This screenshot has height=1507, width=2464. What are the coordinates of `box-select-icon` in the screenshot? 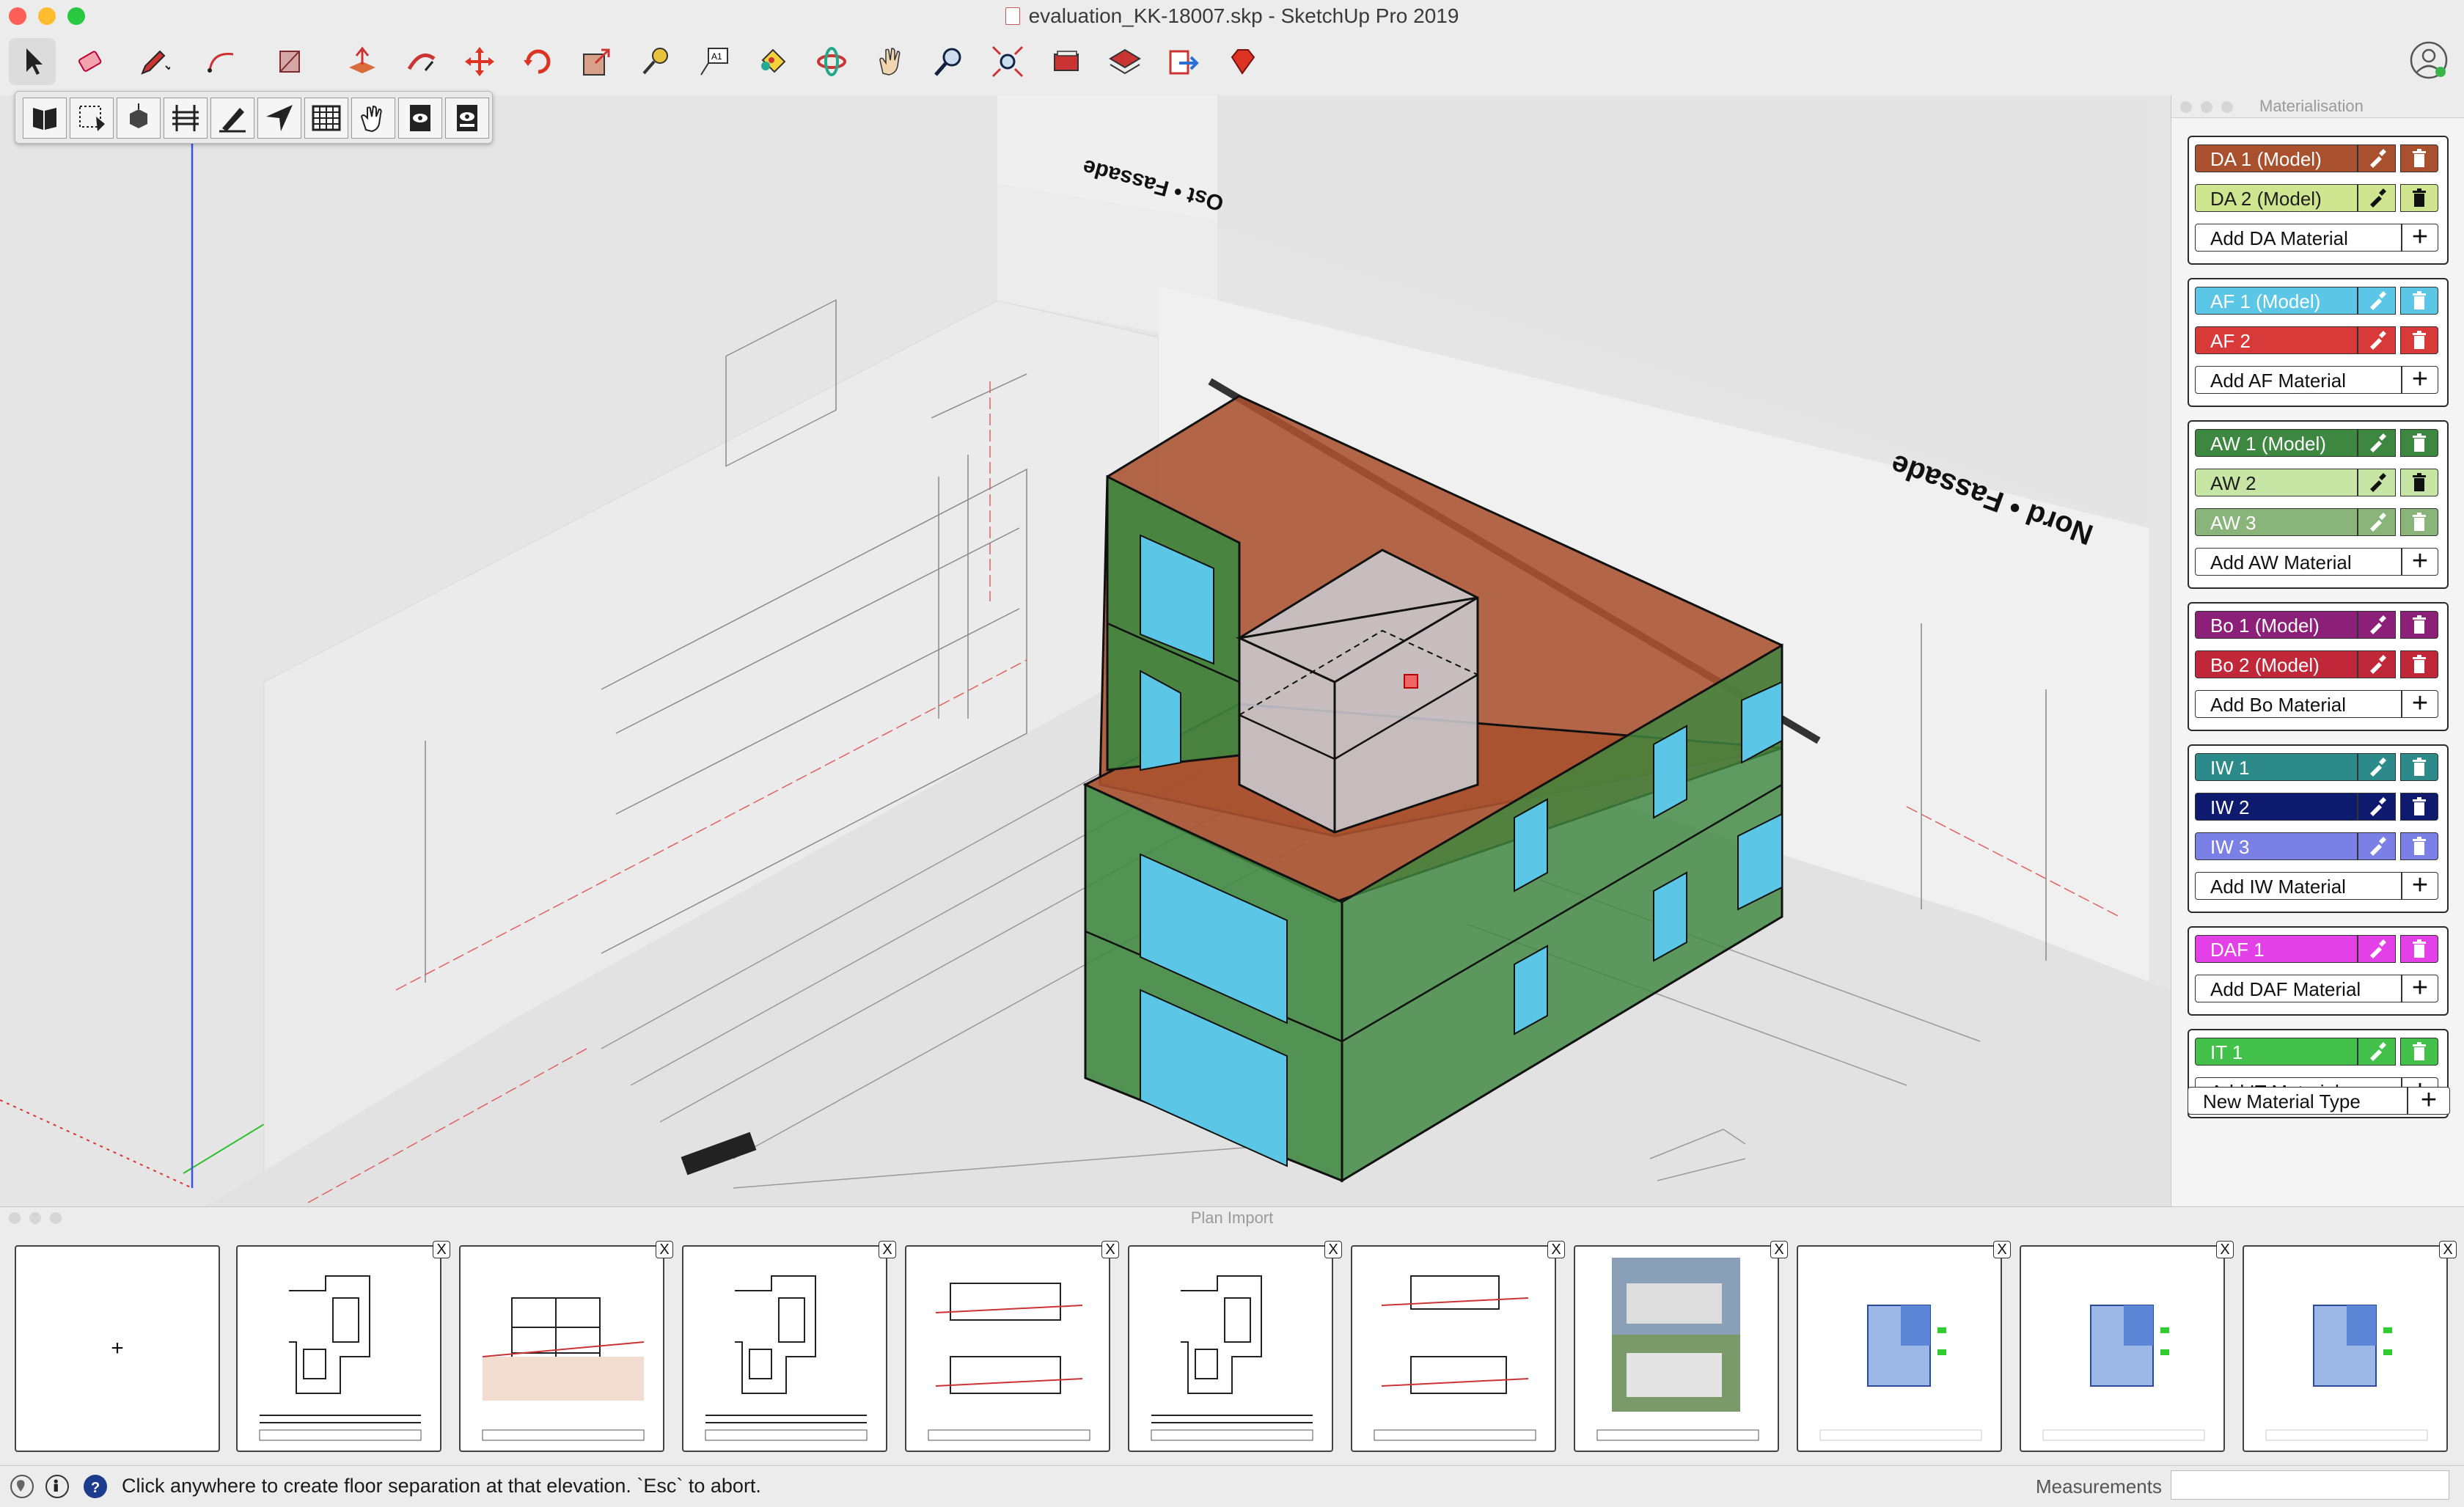 It's located at (139, 118).